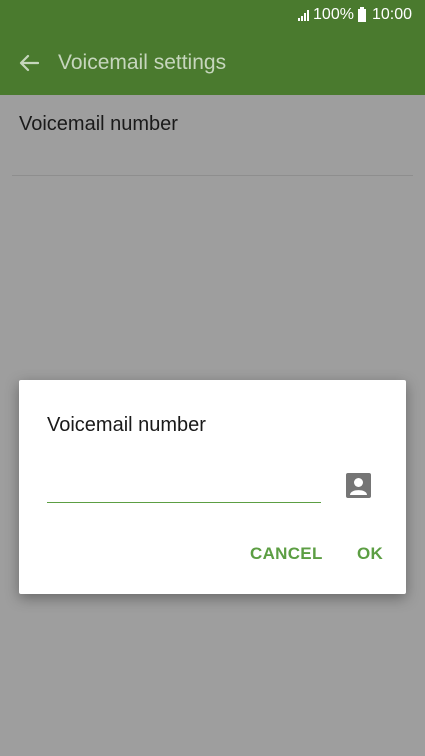  I want to click on app-bar: Voicemail settings, so click(212, 62).